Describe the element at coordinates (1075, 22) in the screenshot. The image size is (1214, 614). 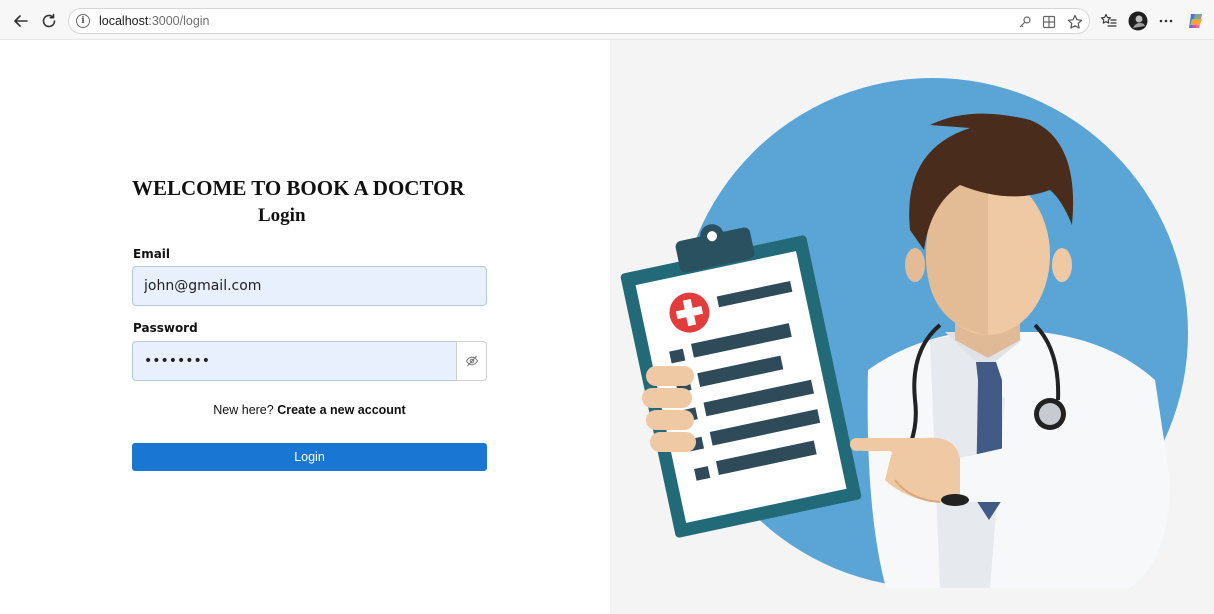
I see `favorite-star-icon` at that location.